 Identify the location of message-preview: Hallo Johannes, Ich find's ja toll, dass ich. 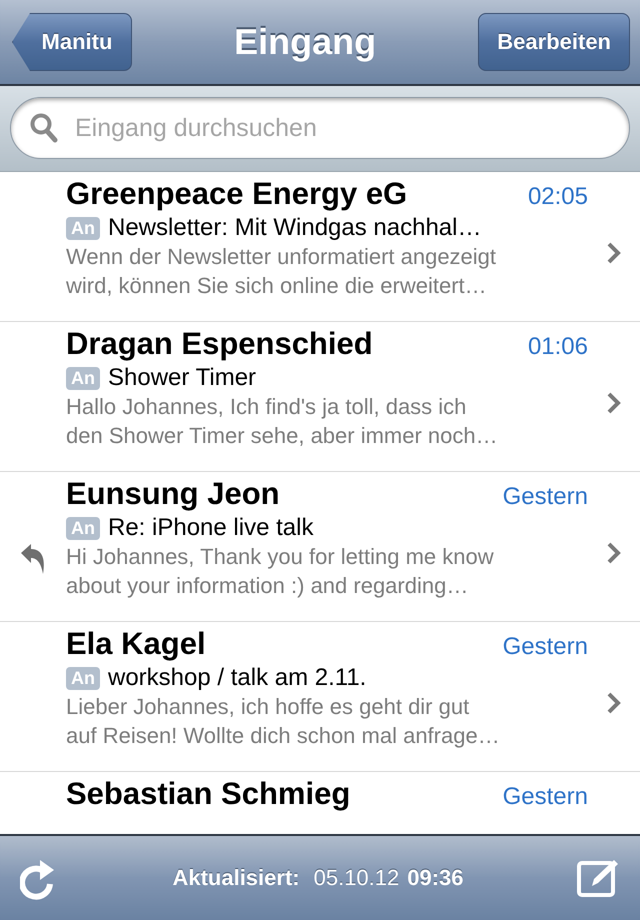
(267, 407).